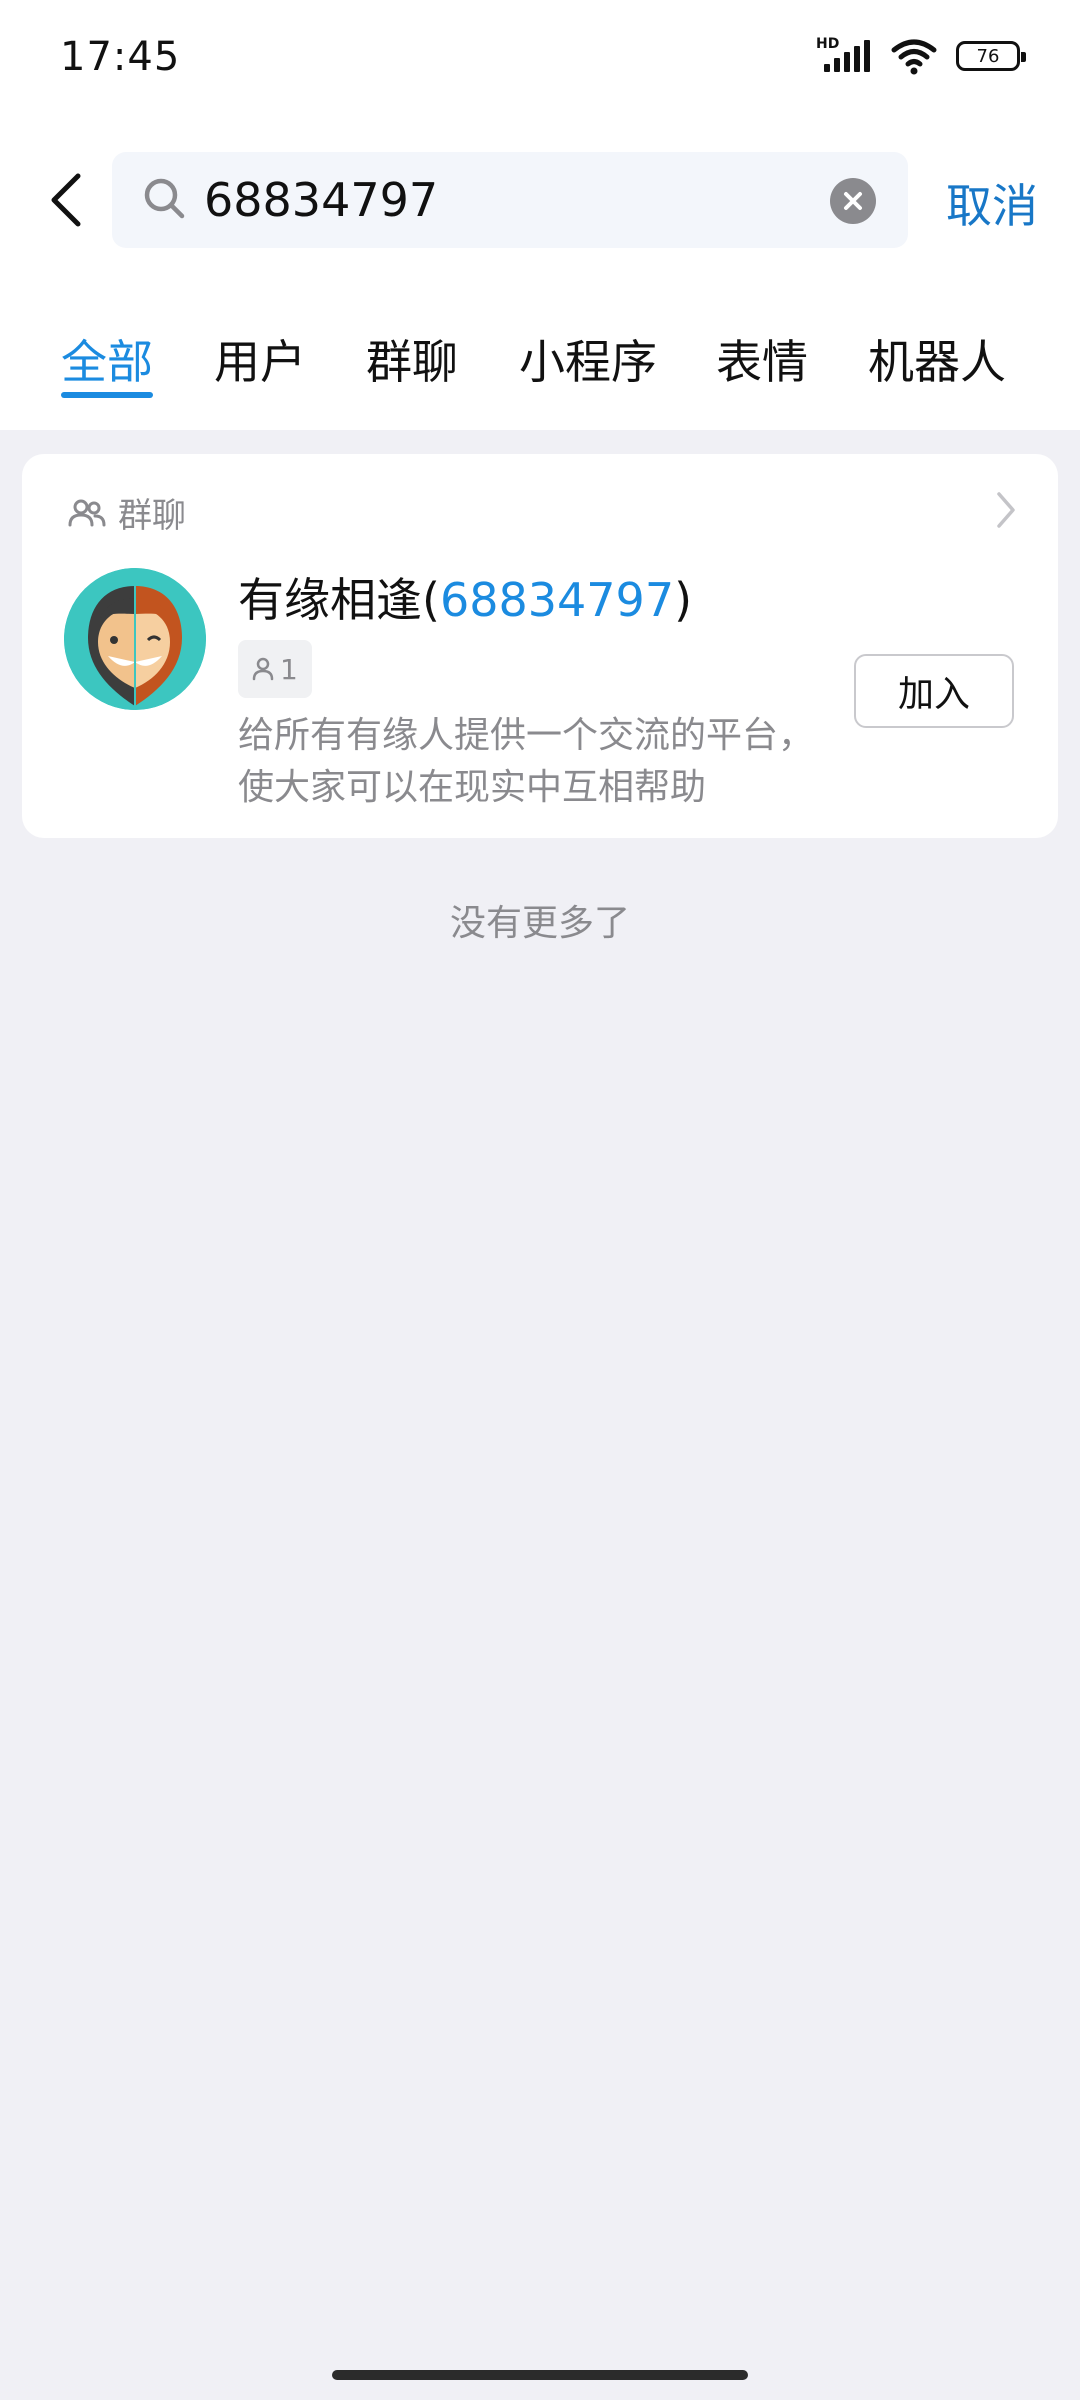  I want to click on active-tab-indicator, so click(107, 395).